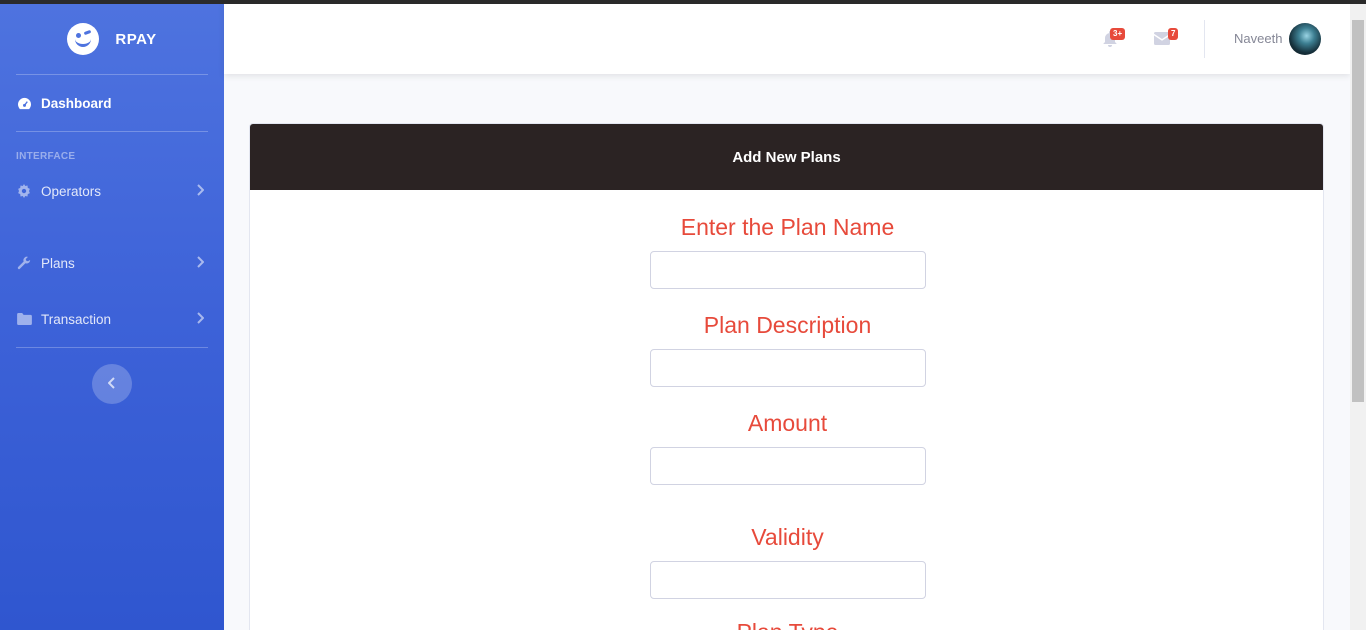 Image resolution: width=1366 pixels, height=630 pixels. What do you see at coordinates (787, 423) in the screenshot?
I see `amount-label: Amount` at bounding box center [787, 423].